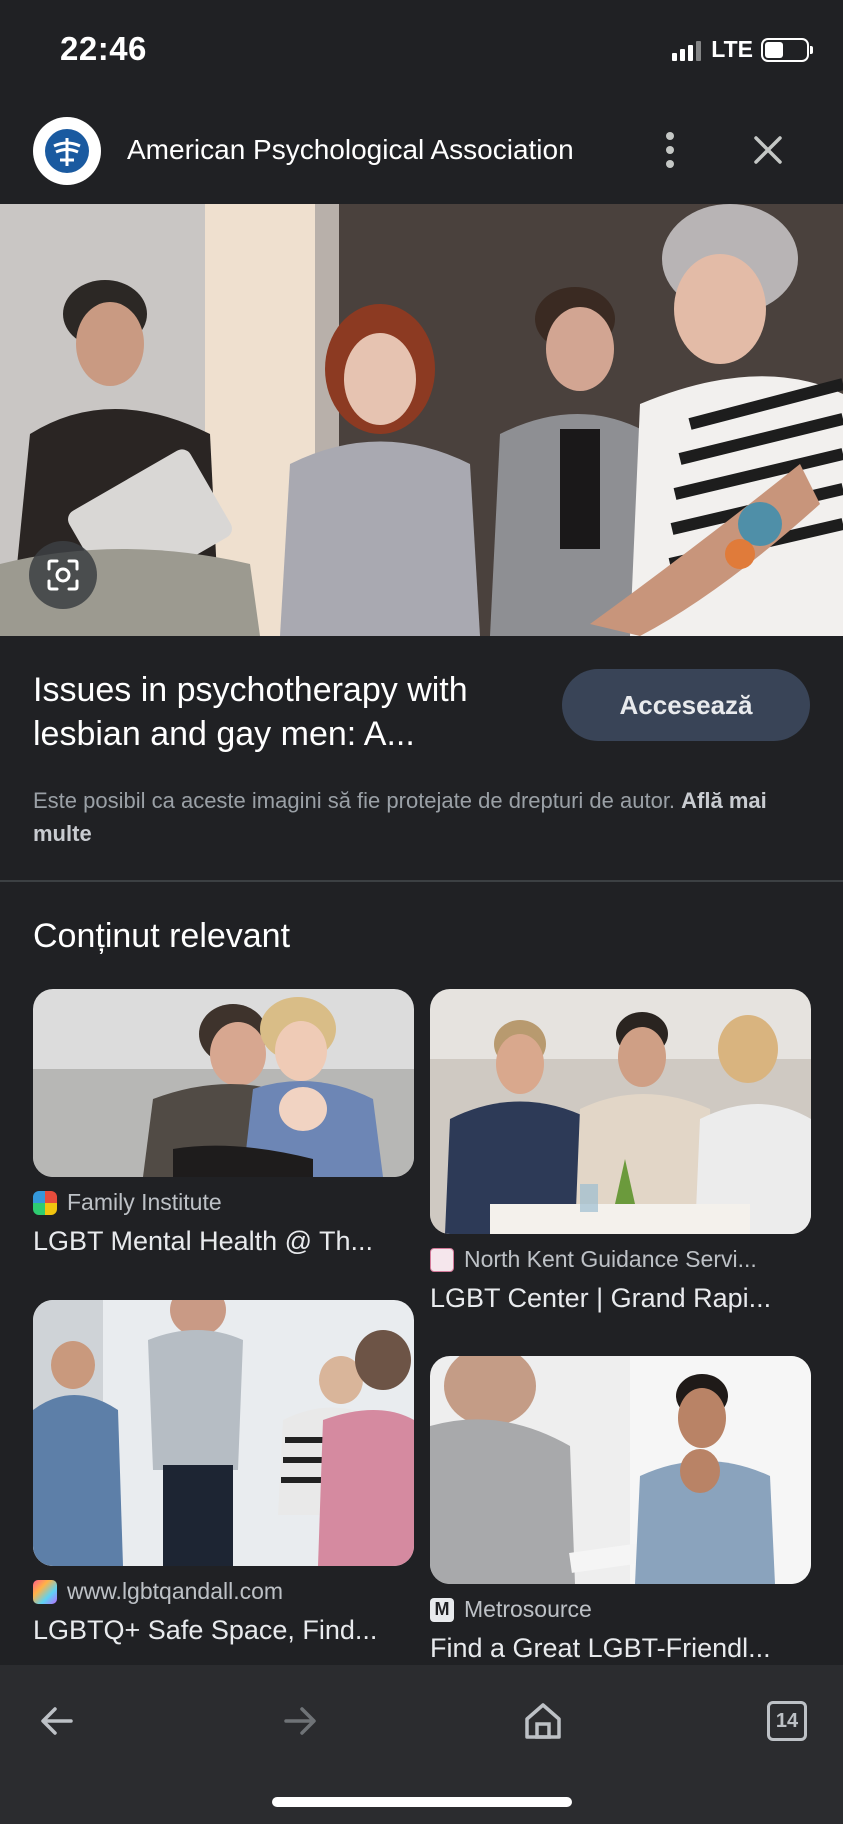 The image size is (843, 1824). I want to click on site-title: American Psychological Association, so click(350, 150).